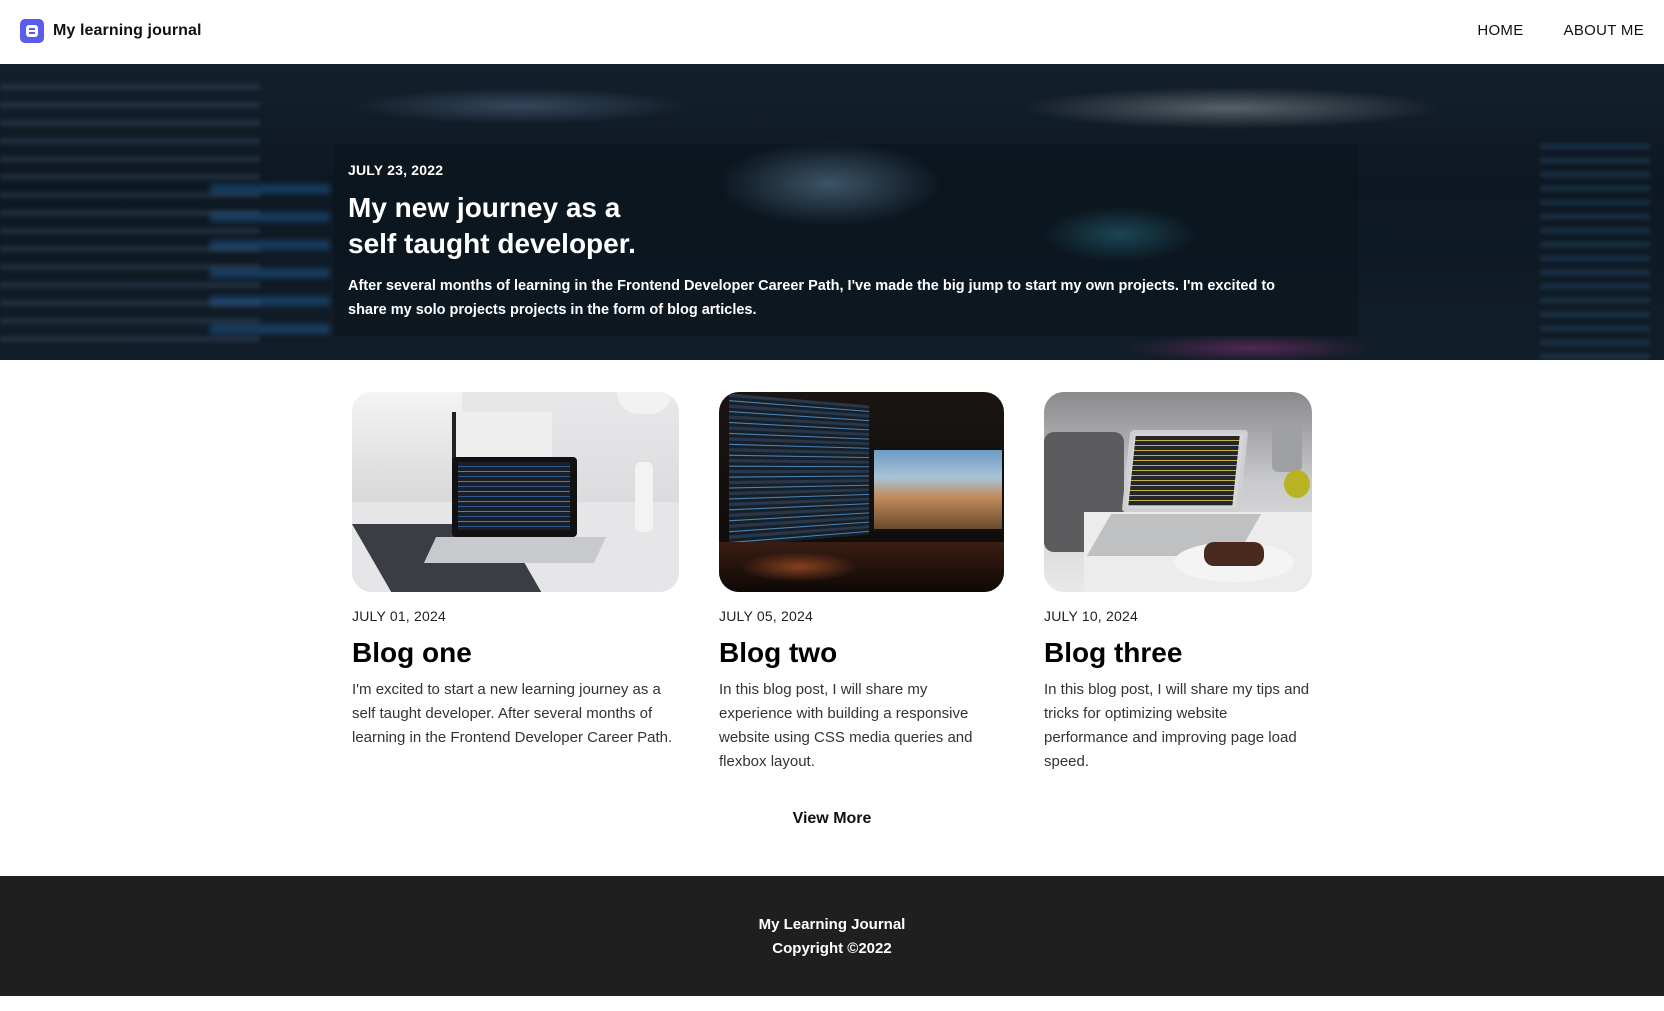  What do you see at coordinates (399, 616) in the screenshot?
I see `blog-card-date: JULY 01, 2024` at bounding box center [399, 616].